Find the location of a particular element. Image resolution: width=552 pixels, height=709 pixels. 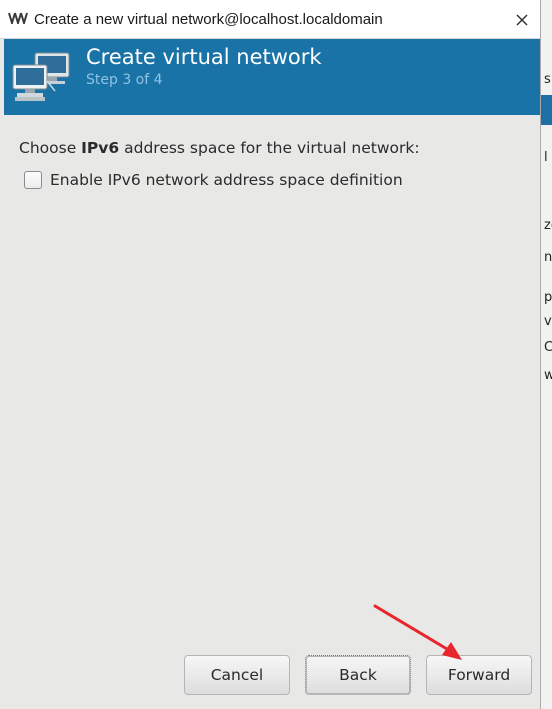

close-icon is located at coordinates (522, 20).